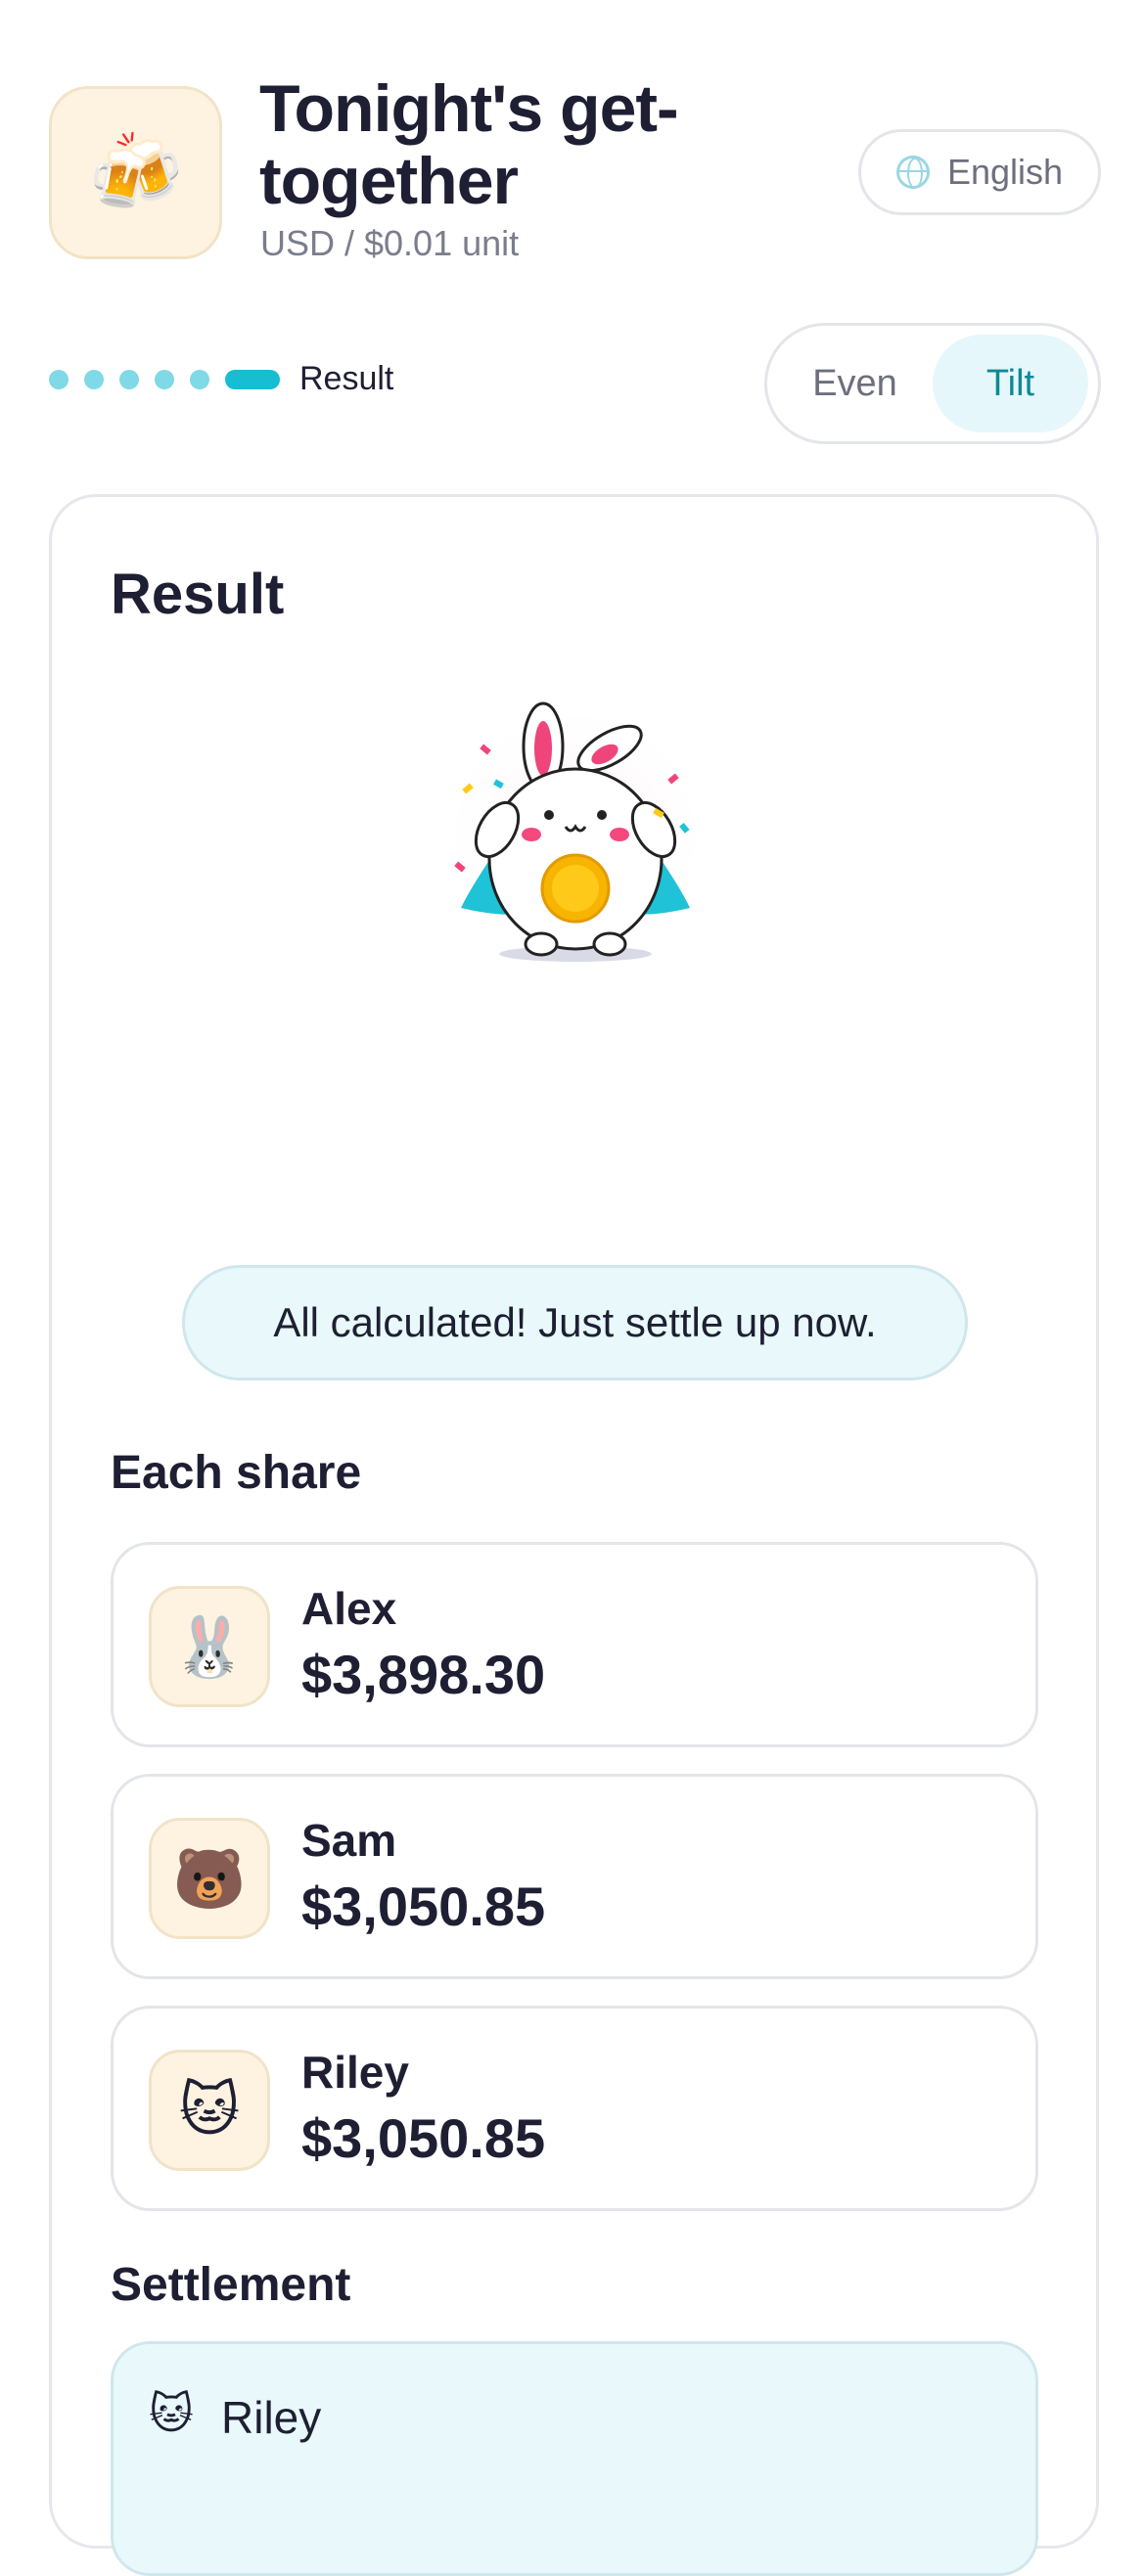 The height and width of the screenshot is (2576, 1145). I want to click on currency-subtitle: USD / $0.01 unit, so click(390, 243).